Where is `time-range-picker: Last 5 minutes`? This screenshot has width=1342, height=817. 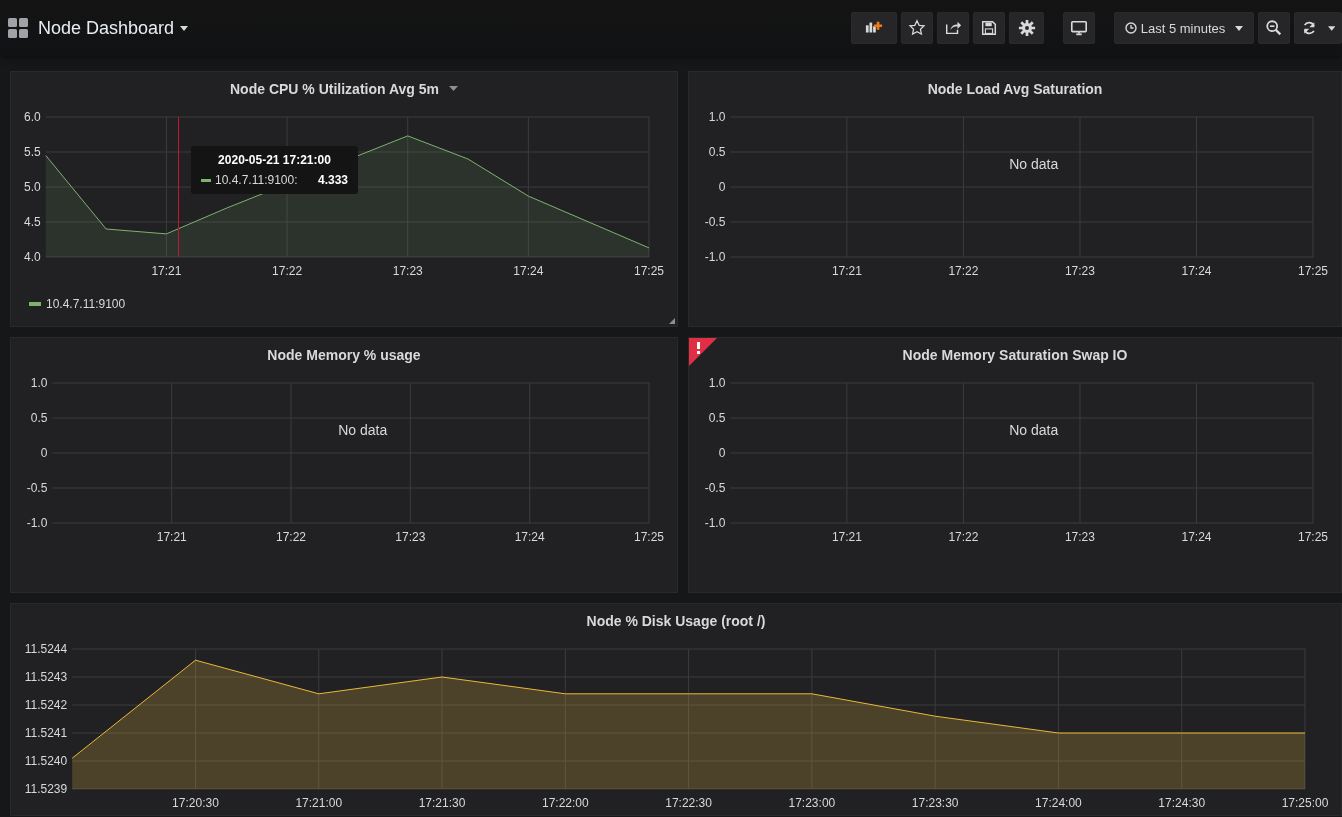
time-range-picker: Last 5 minutes is located at coordinates (1184, 28).